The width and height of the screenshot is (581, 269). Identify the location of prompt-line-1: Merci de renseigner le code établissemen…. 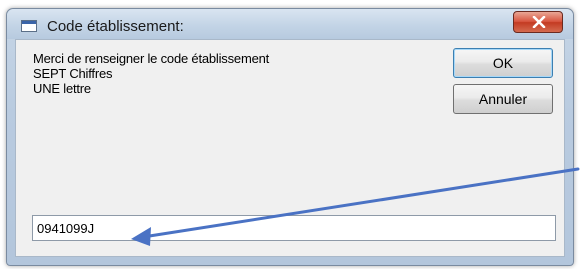
(151, 58).